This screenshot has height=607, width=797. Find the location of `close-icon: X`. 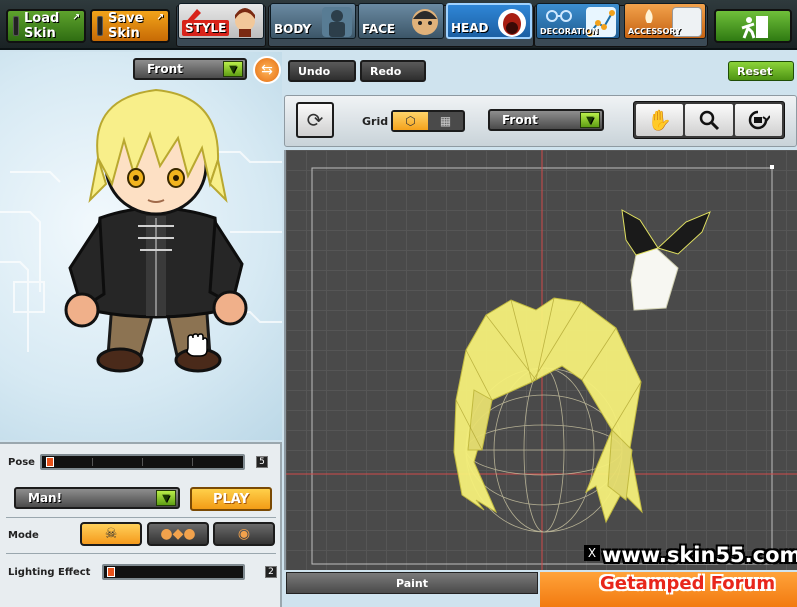

close-icon: X is located at coordinates (592, 553).